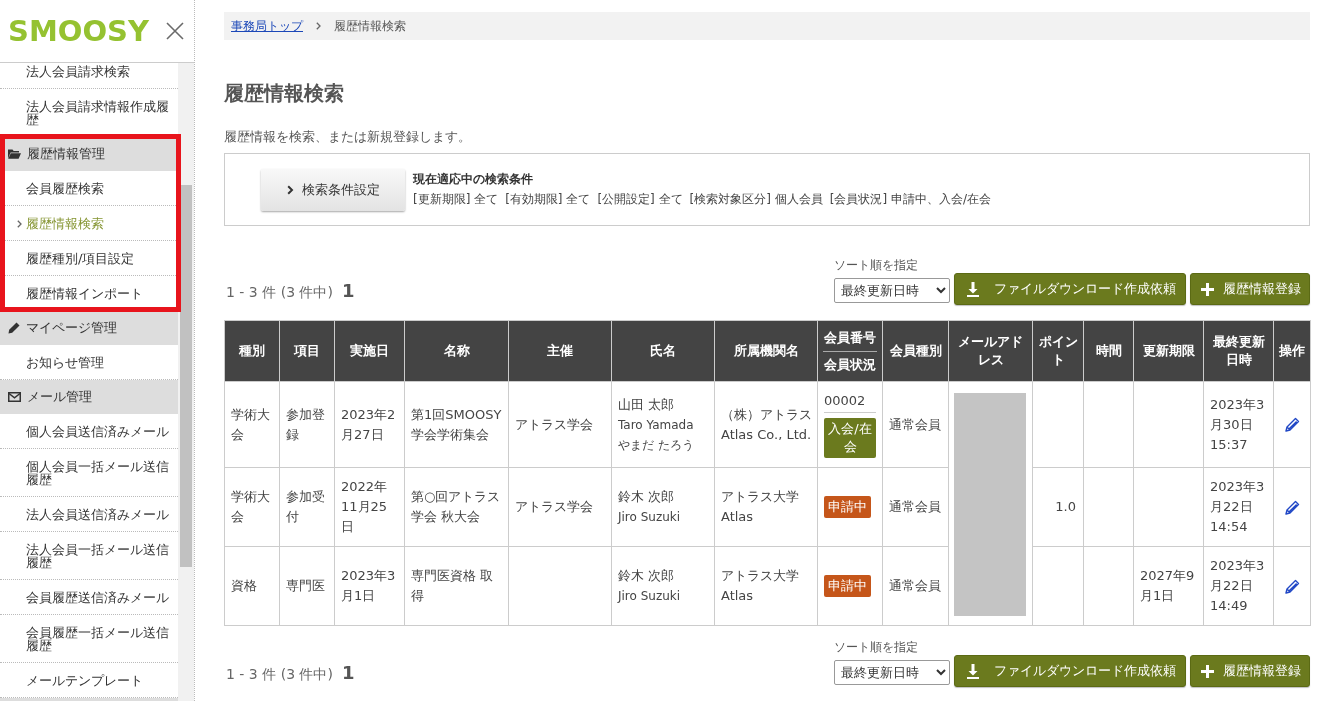  I want to click on member-number: 00002, so click(850, 402).